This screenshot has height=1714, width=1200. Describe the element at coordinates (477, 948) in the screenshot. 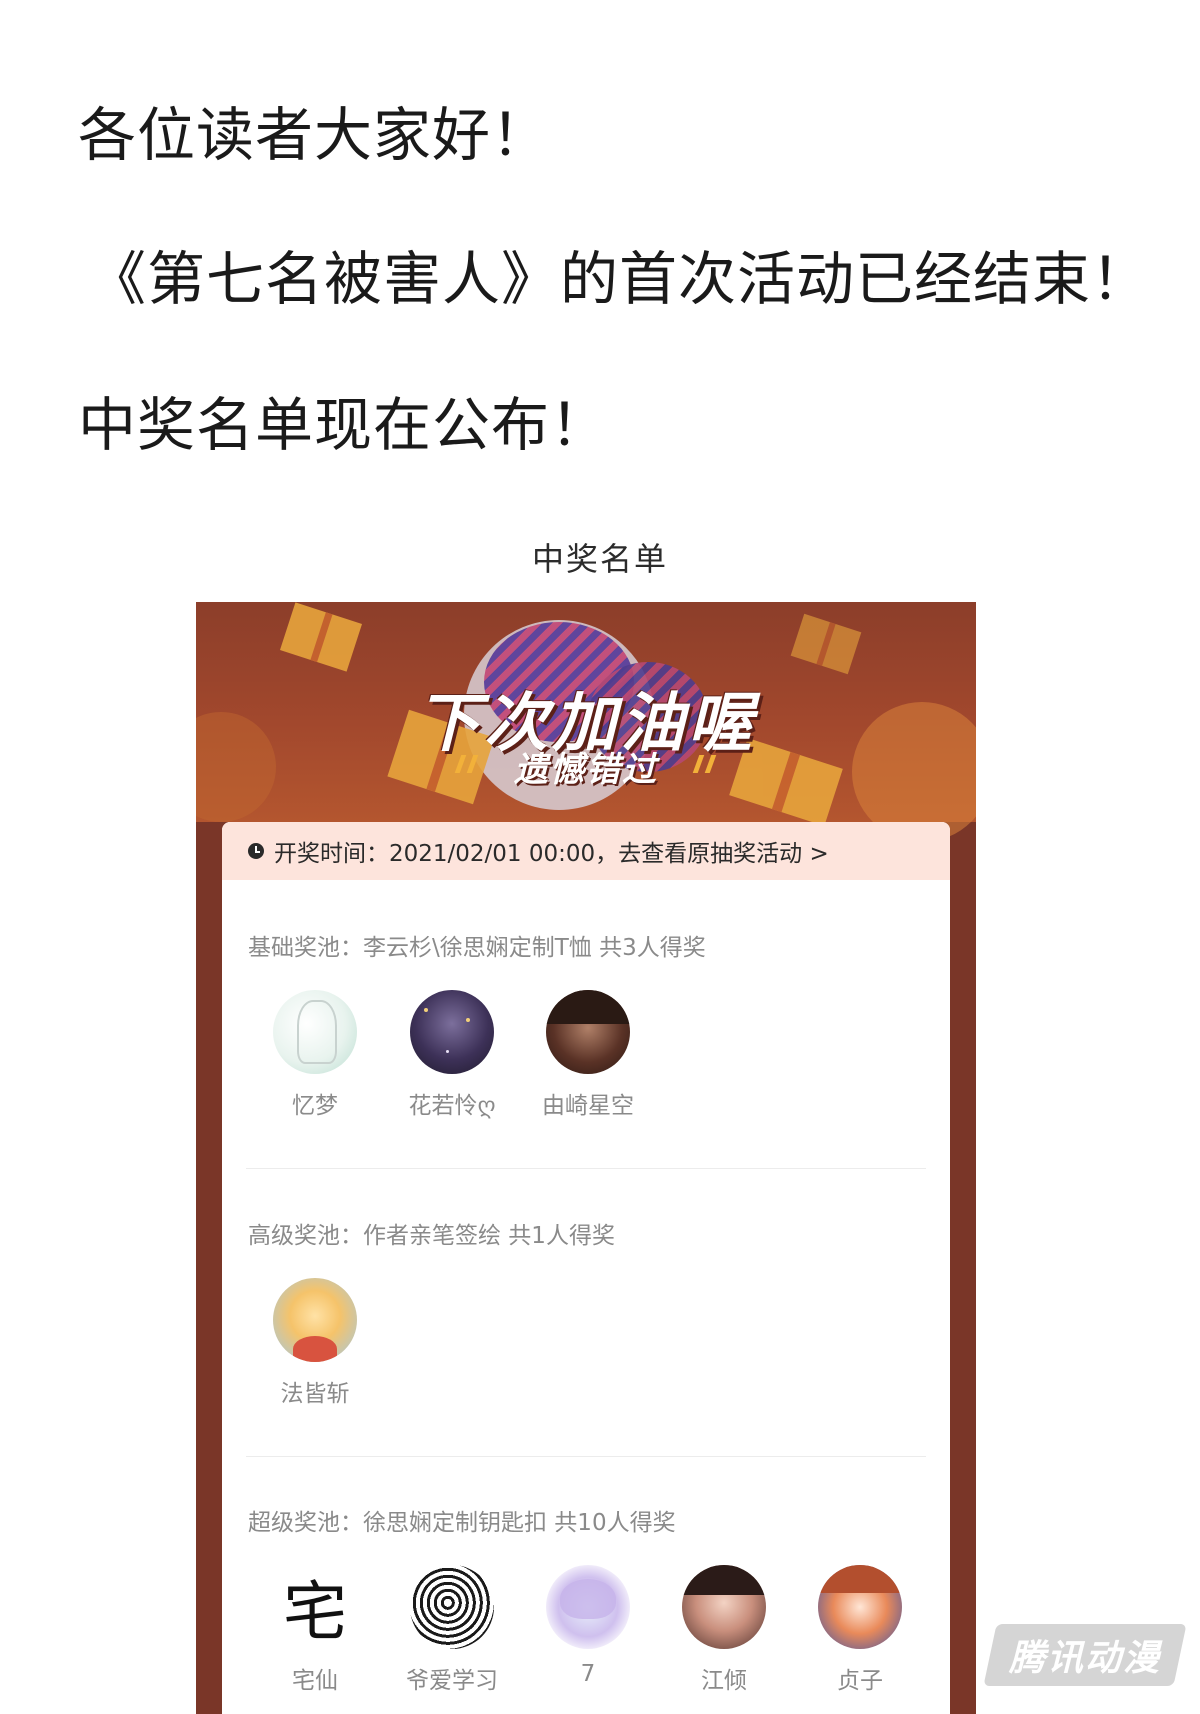

I see `pool-title: 基础奖池：李云杉\徐思娴定制T恤 共3人得奖` at that location.